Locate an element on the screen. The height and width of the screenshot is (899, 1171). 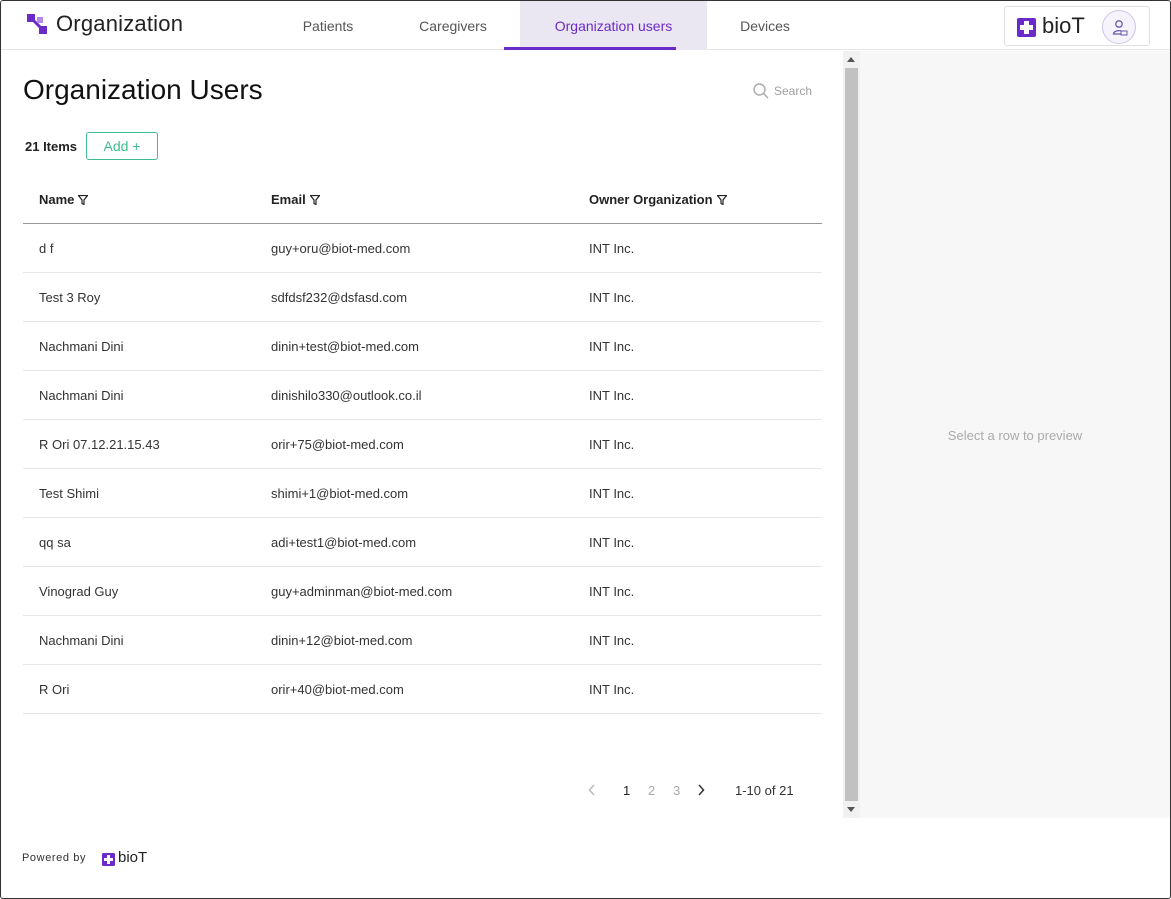
cell-email: dinin+12@biot-med.com is located at coordinates (342, 640).